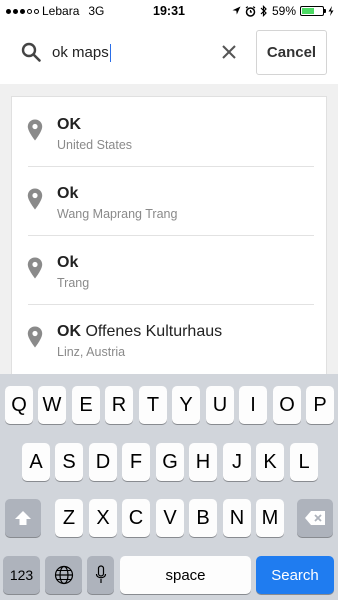  Describe the element at coordinates (203, 518) in the screenshot. I see `key-b: B` at that location.